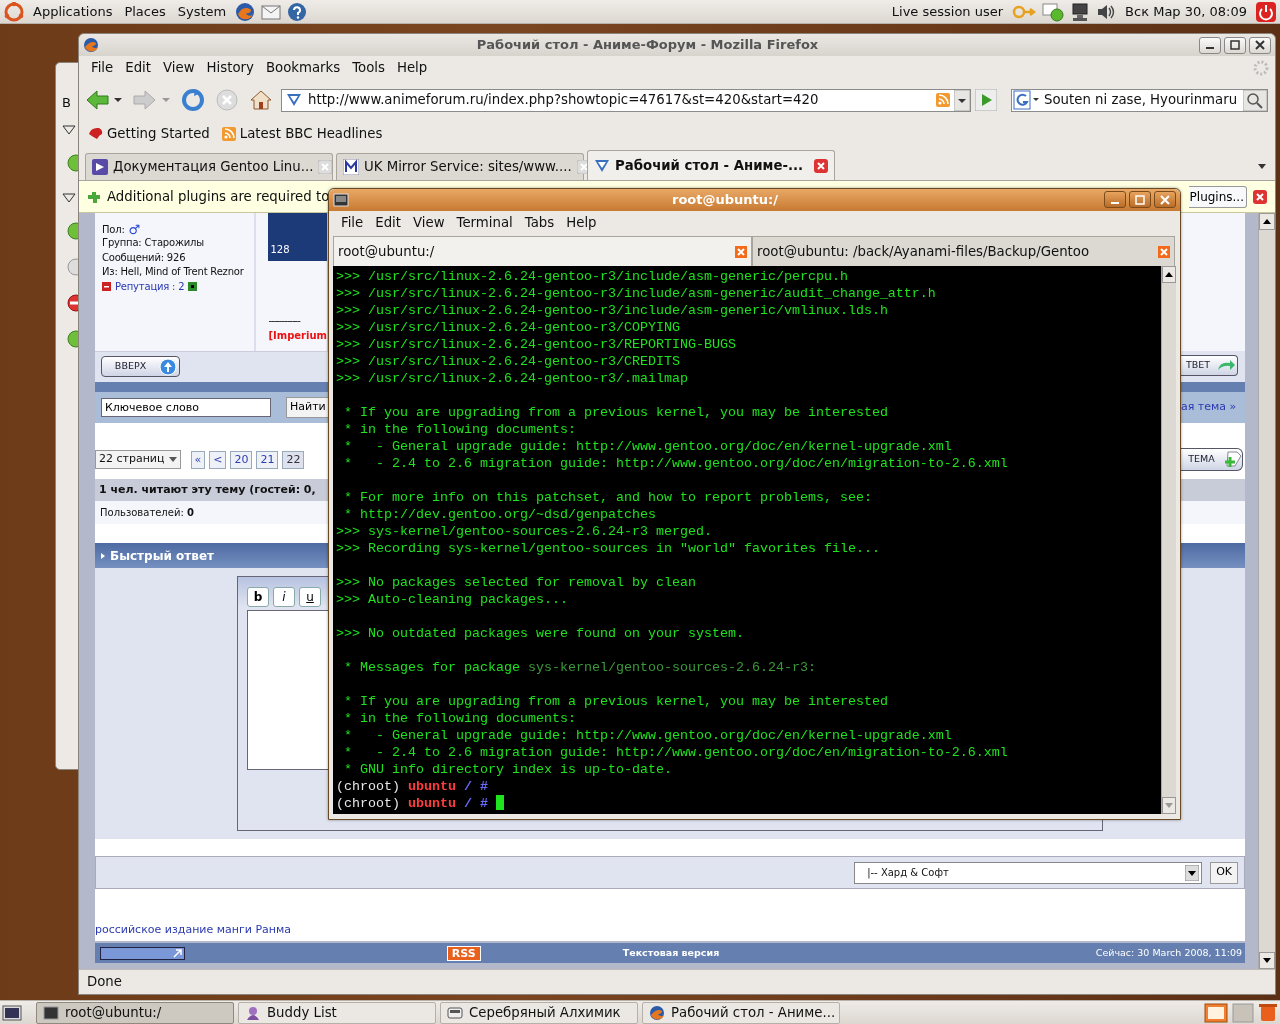 The width and height of the screenshot is (1280, 1024). What do you see at coordinates (193, 287) in the screenshot?
I see `plus-icon` at bounding box center [193, 287].